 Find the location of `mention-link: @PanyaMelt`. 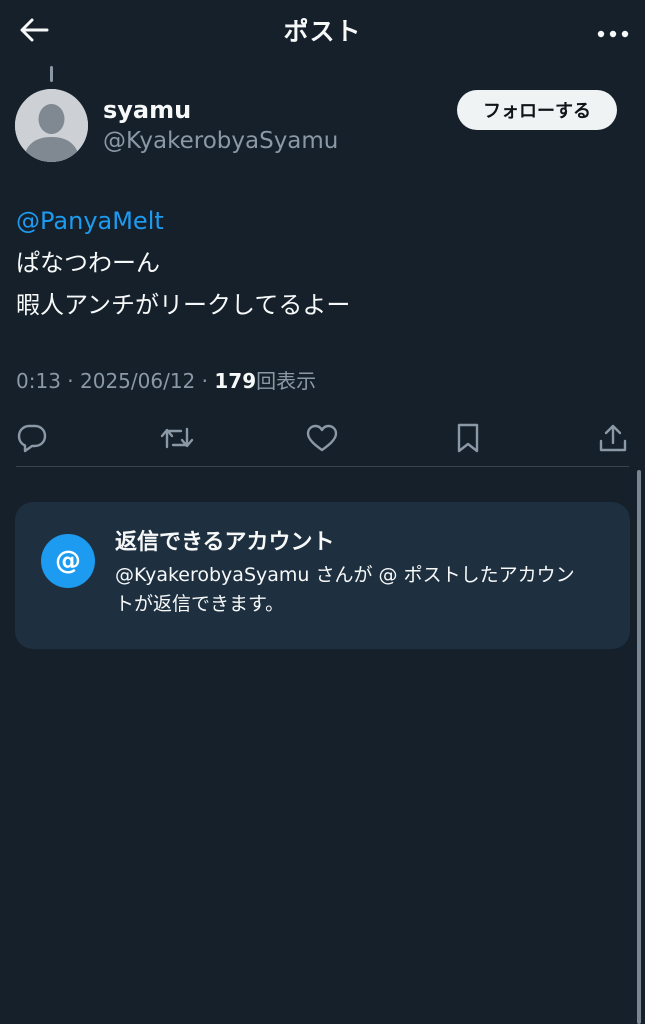

mention-link: @PanyaMelt is located at coordinates (90, 221).